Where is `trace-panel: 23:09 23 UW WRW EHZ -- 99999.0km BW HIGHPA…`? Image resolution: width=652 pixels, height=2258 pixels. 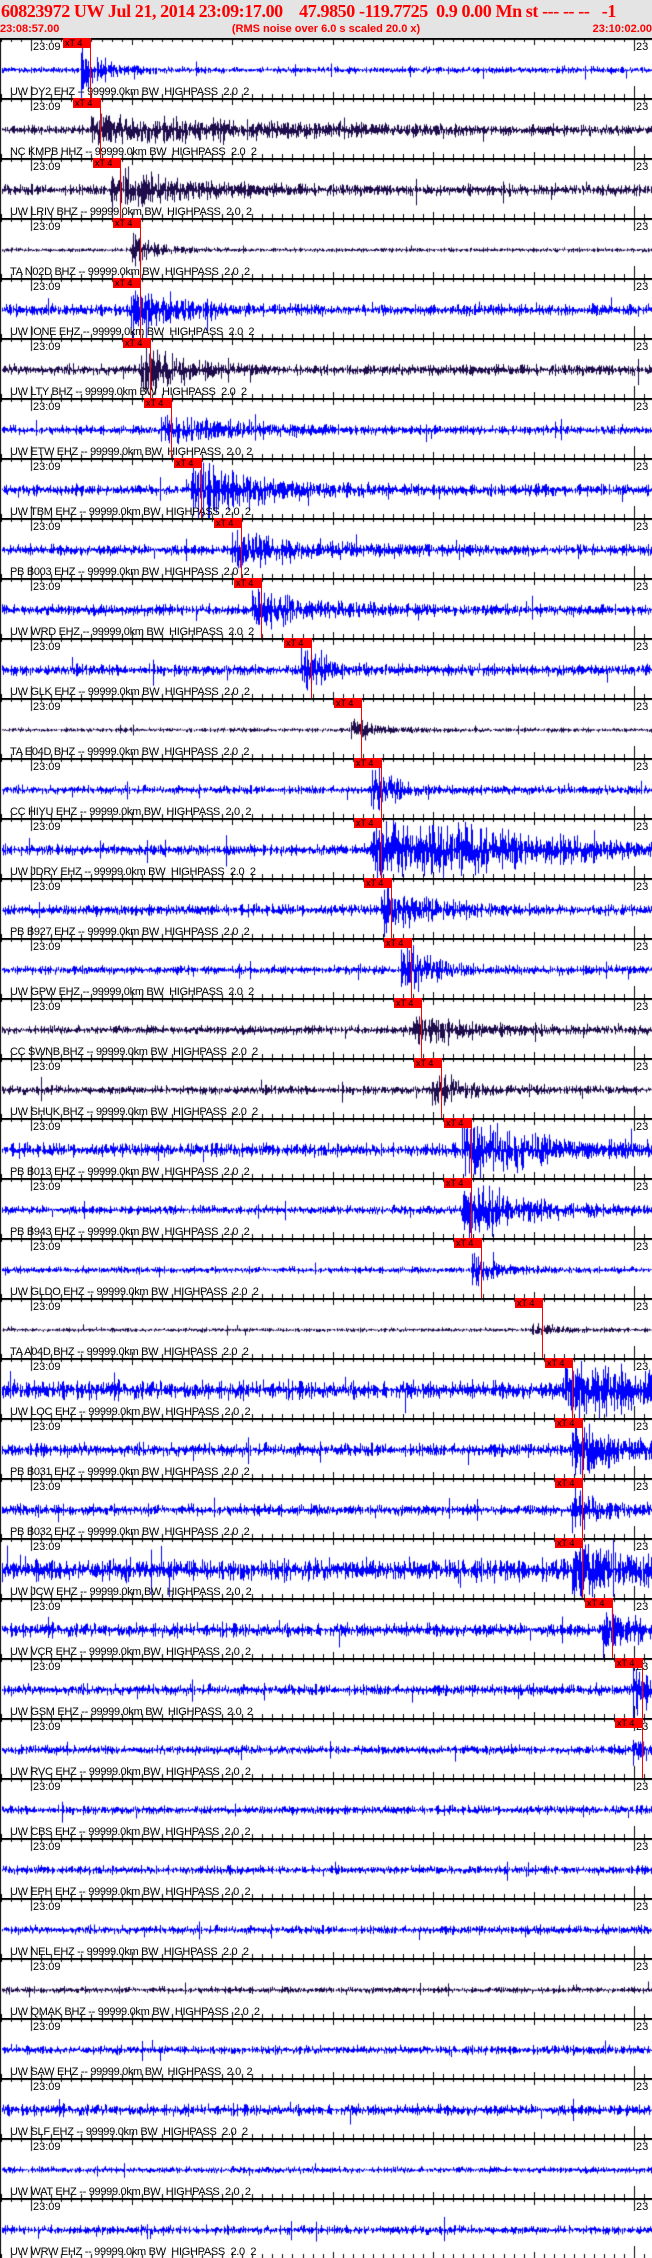 trace-panel: 23:09 23 UW WRW EHZ -- 99999.0km BW HIGHPA… is located at coordinates (326, 2228).